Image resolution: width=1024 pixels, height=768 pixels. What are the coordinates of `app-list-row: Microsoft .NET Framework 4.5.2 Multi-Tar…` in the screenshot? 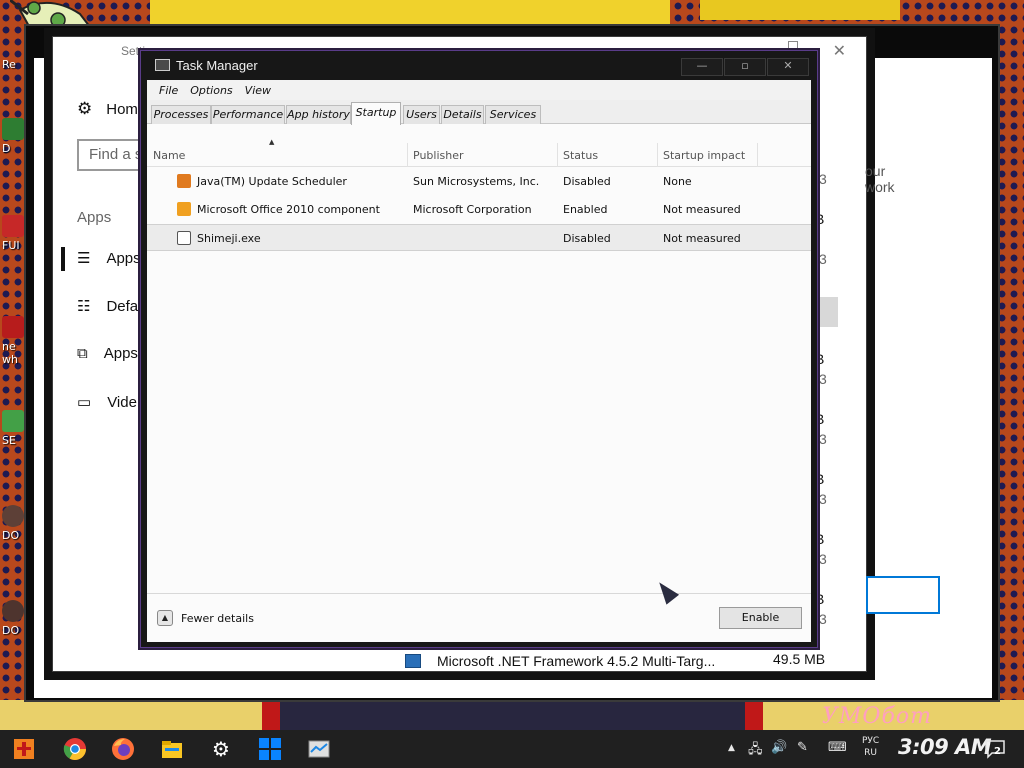 It's located at (615, 661).